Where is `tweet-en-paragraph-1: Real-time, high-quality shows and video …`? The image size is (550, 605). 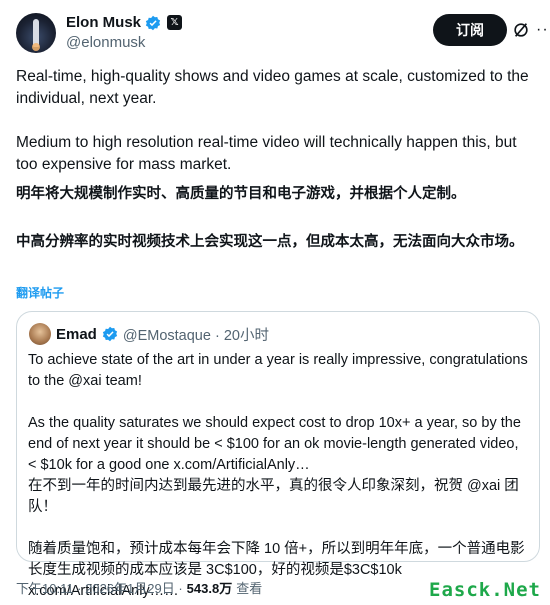
tweet-en-paragraph-1: Real-time, high-quality shows and video … is located at coordinates (274, 87).